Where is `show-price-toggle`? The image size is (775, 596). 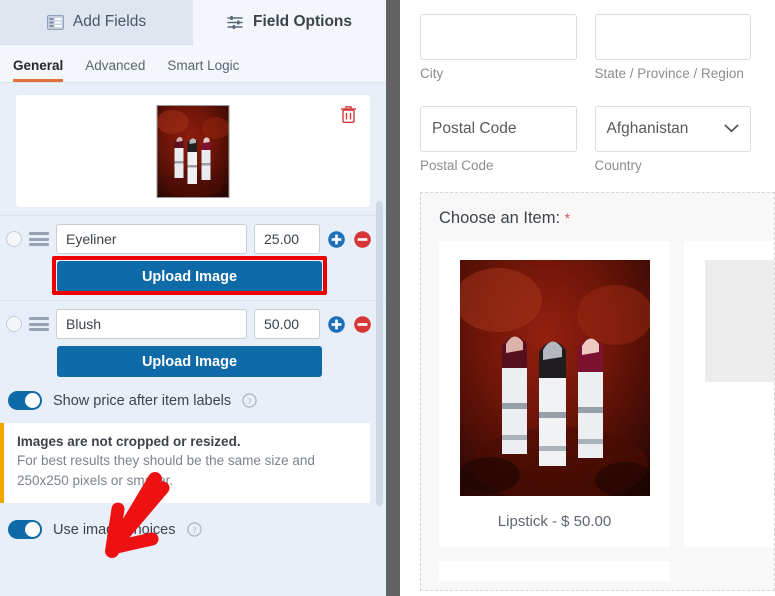 show-price-toggle is located at coordinates (25, 400).